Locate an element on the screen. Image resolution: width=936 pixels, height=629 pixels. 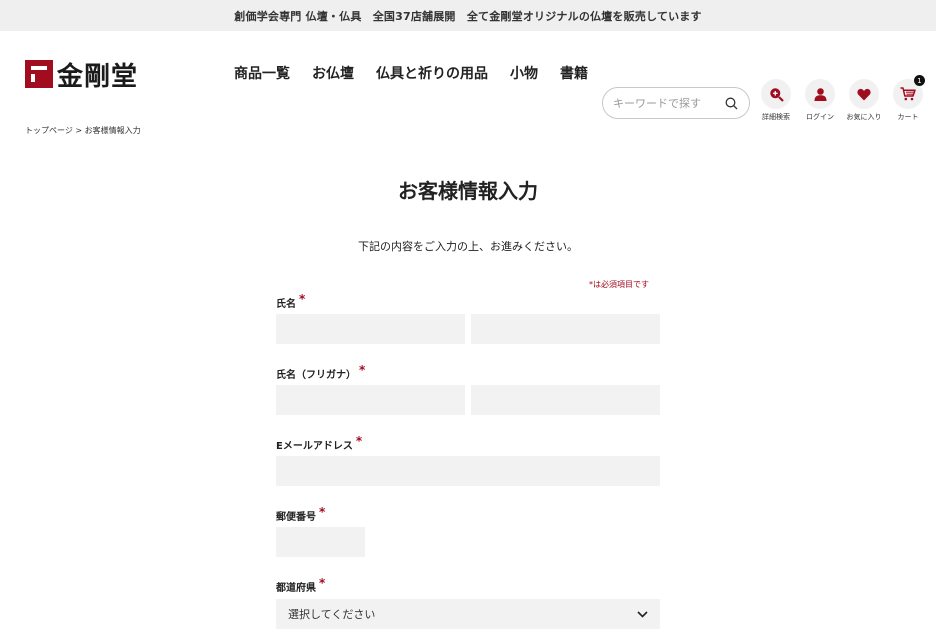
pref-label-row: 都道府県 * is located at coordinates (301, 585).